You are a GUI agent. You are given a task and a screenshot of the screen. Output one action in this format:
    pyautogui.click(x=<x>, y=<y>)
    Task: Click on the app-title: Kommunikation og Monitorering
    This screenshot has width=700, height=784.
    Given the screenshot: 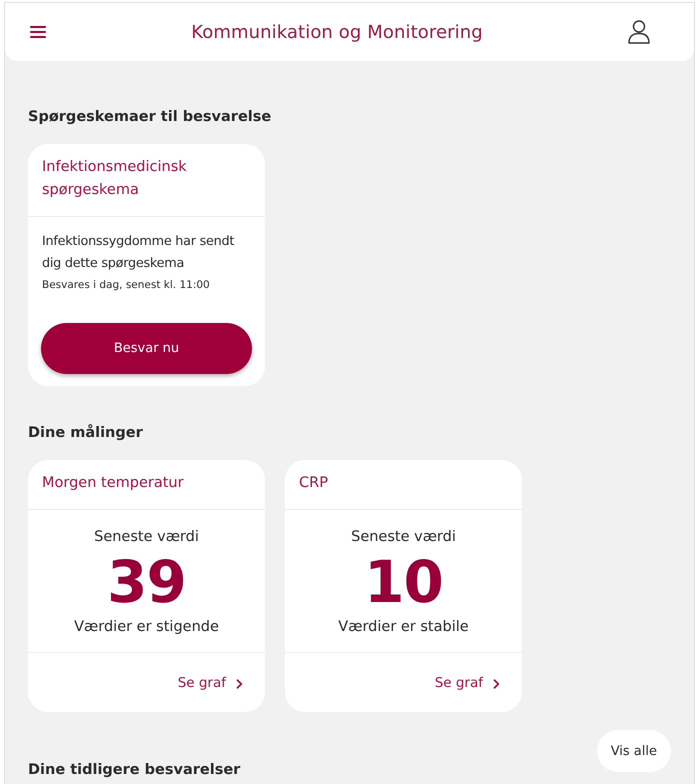 What is the action you would take?
    pyautogui.click(x=337, y=32)
    